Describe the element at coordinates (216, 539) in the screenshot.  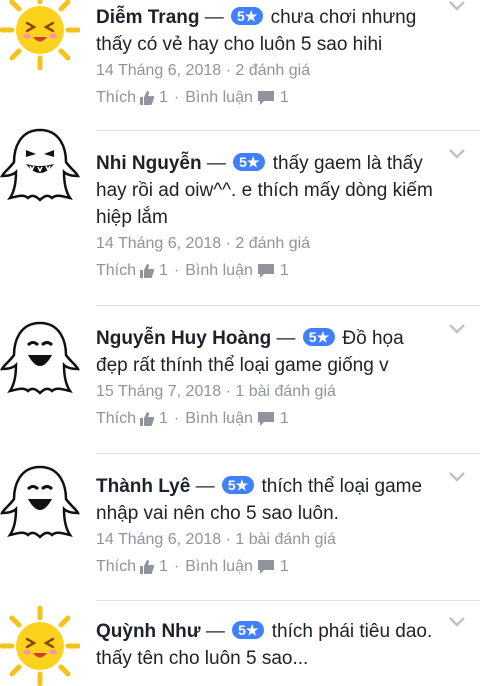
I see `review-meta: 14 Tháng 6, 2018 · 1 bài đánh giá` at that location.